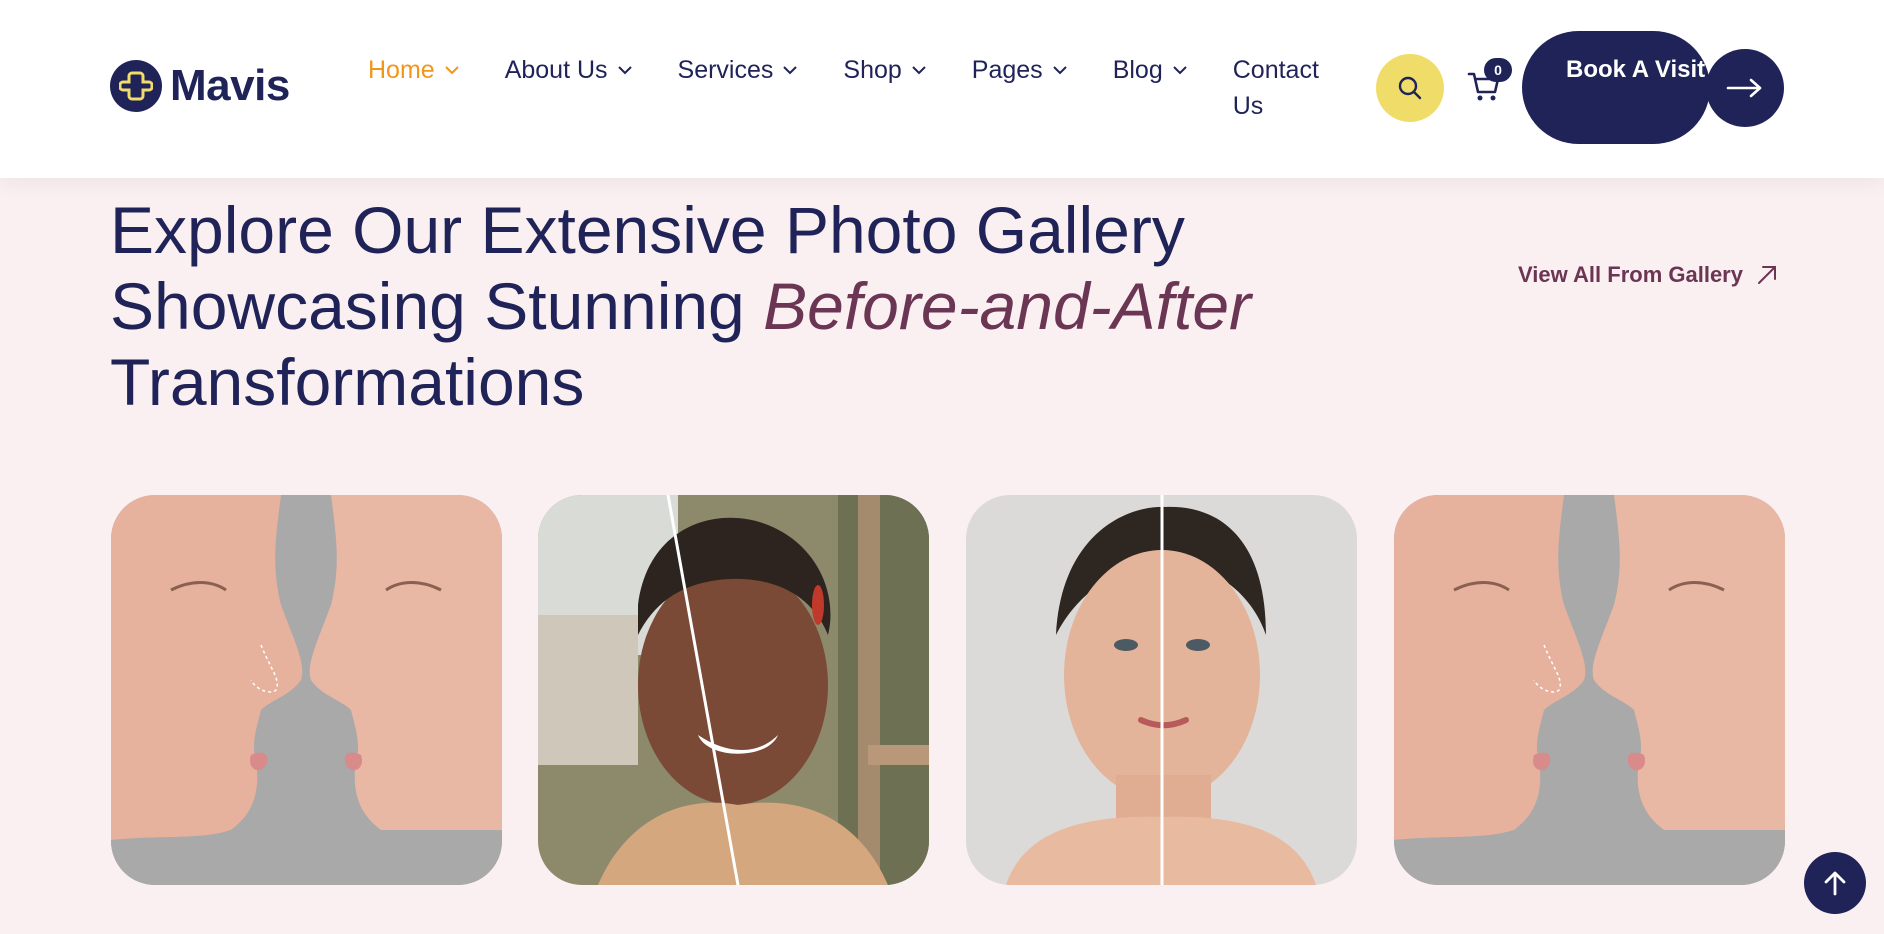 This screenshot has width=1884, height=934. I want to click on arrow-right-icon, so click(1744, 88).